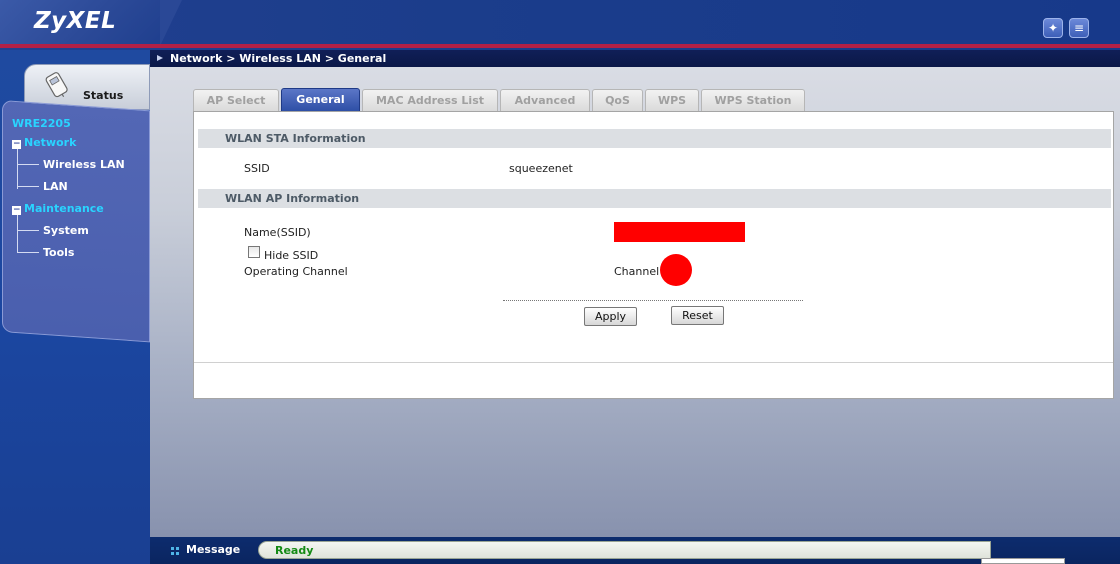 Image resolution: width=1120 pixels, height=564 pixels. I want to click on redacted-channel-select, so click(676, 270).